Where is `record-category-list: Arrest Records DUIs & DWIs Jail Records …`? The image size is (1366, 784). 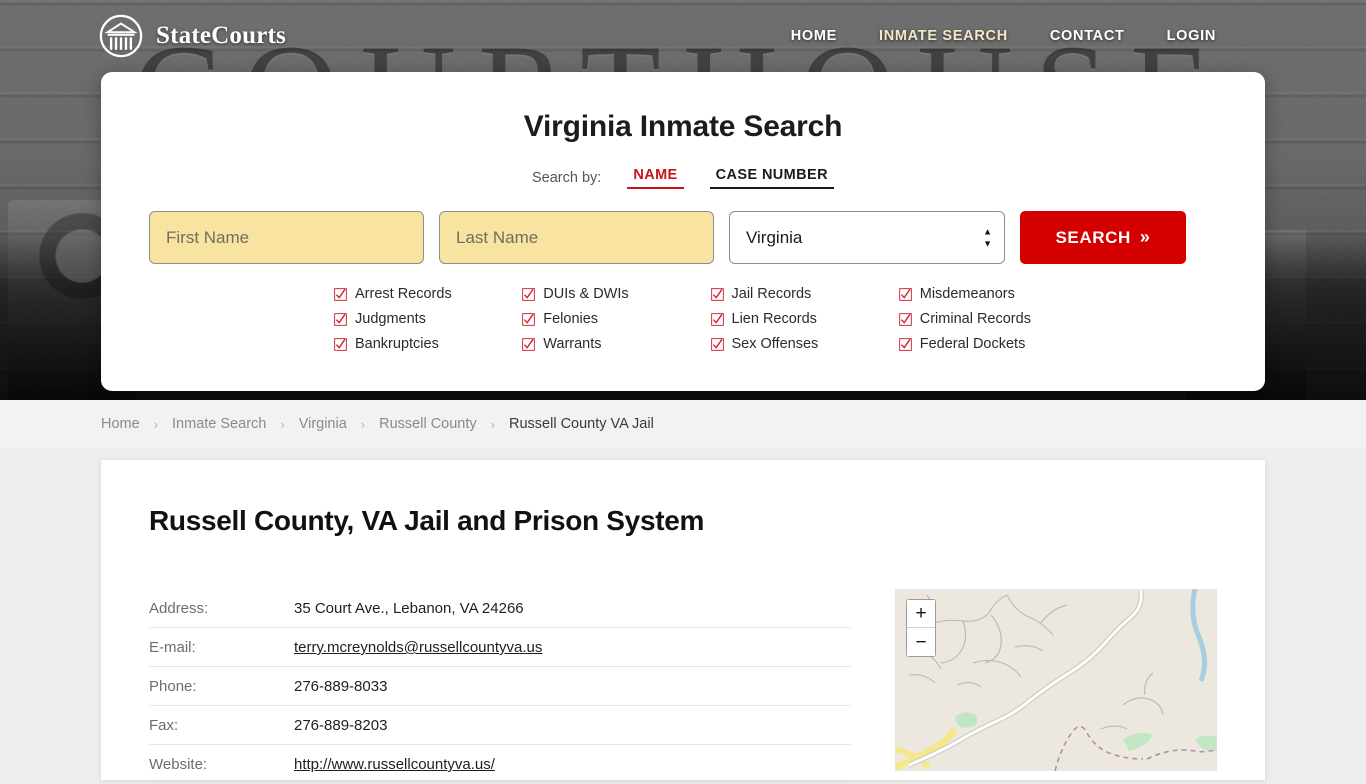
record-category-list: Arrest Records DUIs & DWIs Jail Records … is located at coordinates (683, 319).